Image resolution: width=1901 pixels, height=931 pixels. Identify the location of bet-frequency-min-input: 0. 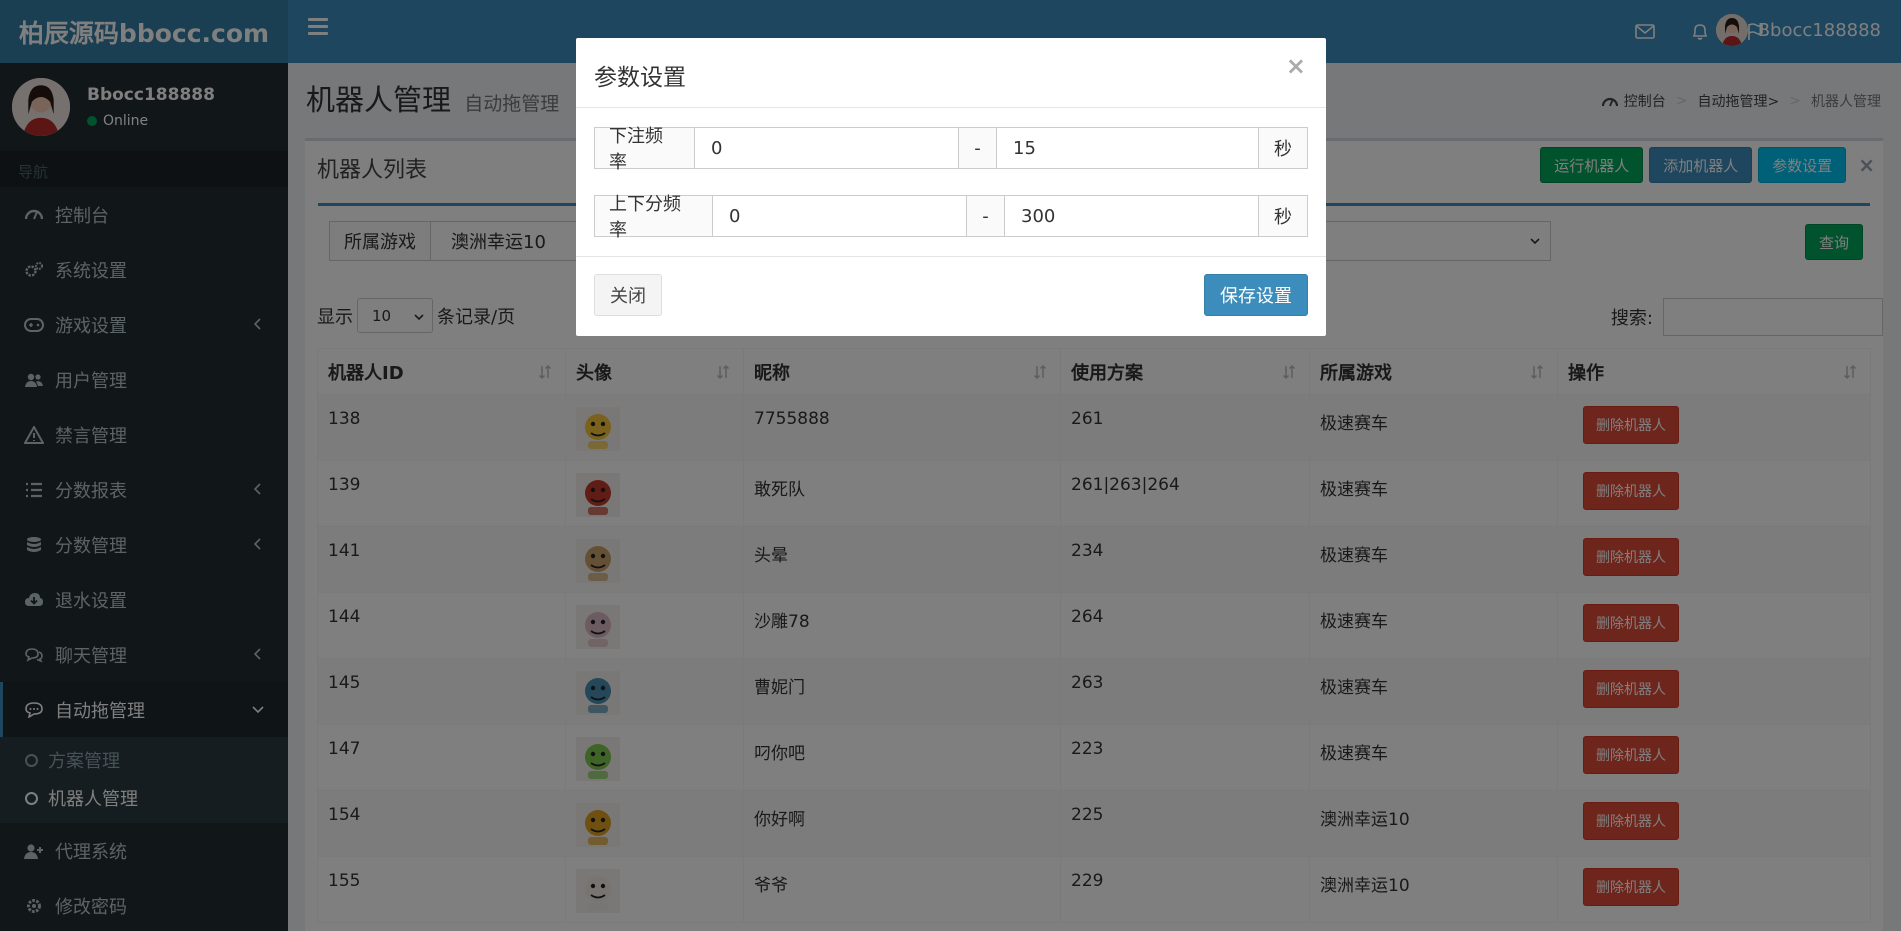
(827, 148).